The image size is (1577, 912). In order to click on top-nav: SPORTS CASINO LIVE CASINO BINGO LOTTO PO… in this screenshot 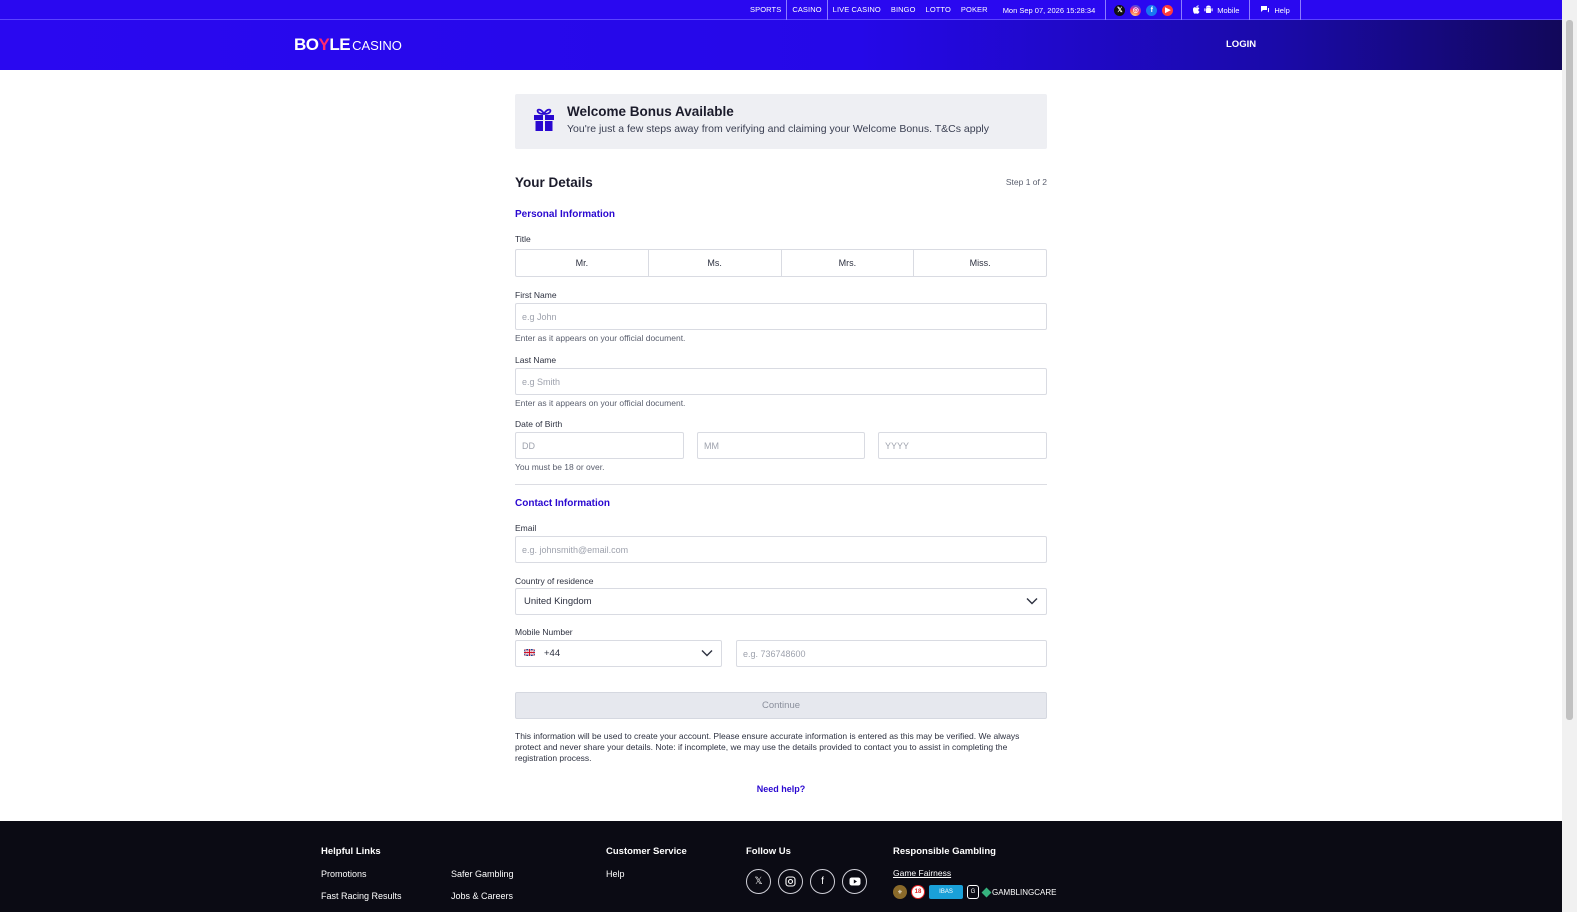, I will do `click(1023, 10)`.